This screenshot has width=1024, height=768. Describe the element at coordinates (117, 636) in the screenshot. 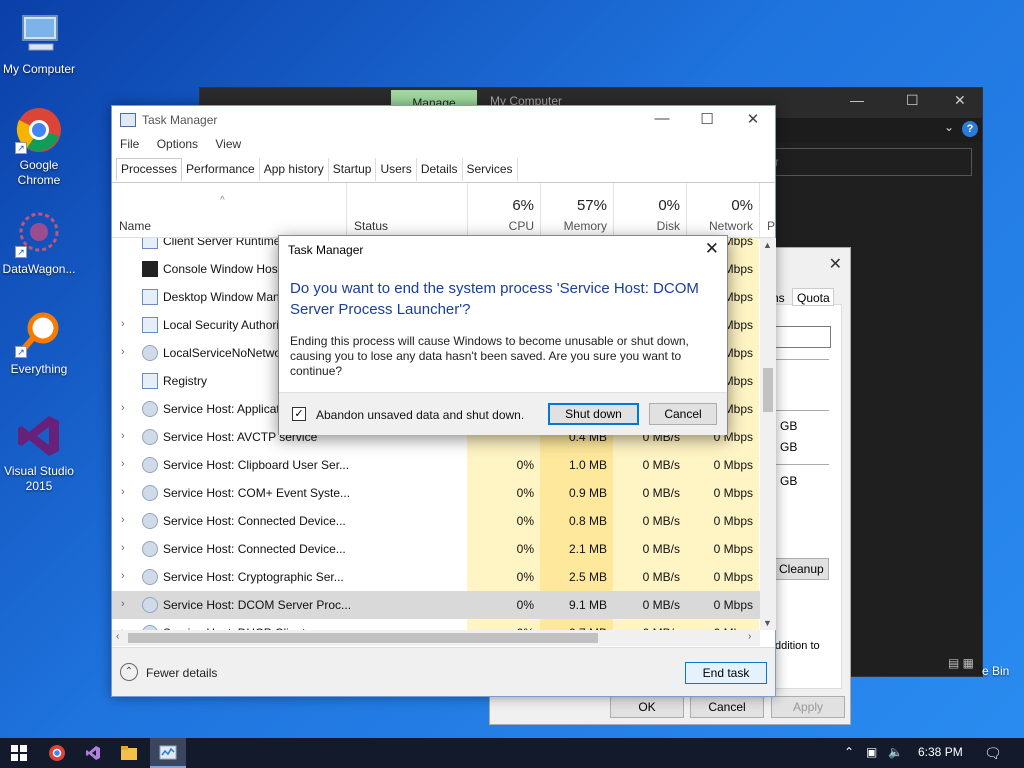

I see `scroll-left-icon: ‹` at that location.